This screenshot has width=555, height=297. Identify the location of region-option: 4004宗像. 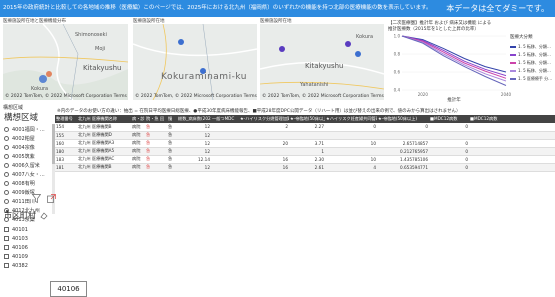
(28, 147).